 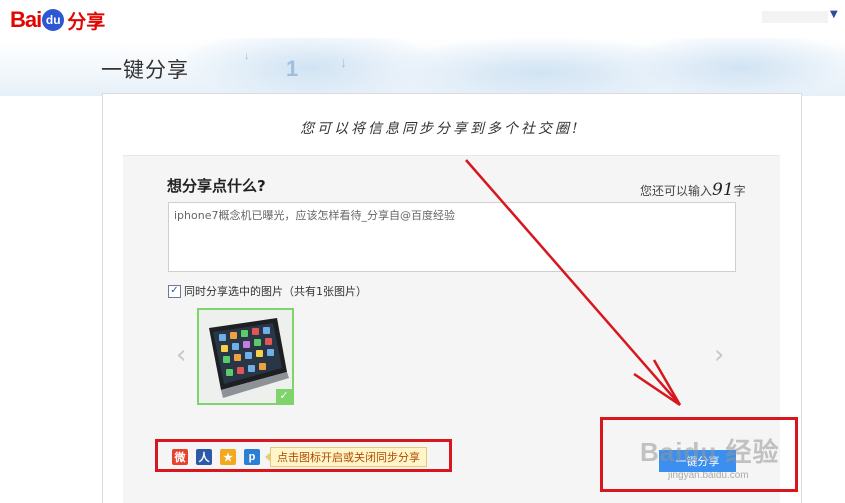 I want to click on image-checkbox-row: ✓ 同时分享选中的图片（共有1张图片）, so click(x=267, y=291).